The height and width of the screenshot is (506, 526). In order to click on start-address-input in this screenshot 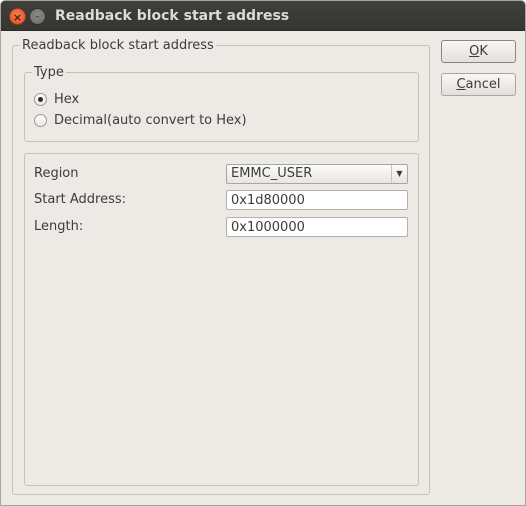, I will do `click(317, 200)`.